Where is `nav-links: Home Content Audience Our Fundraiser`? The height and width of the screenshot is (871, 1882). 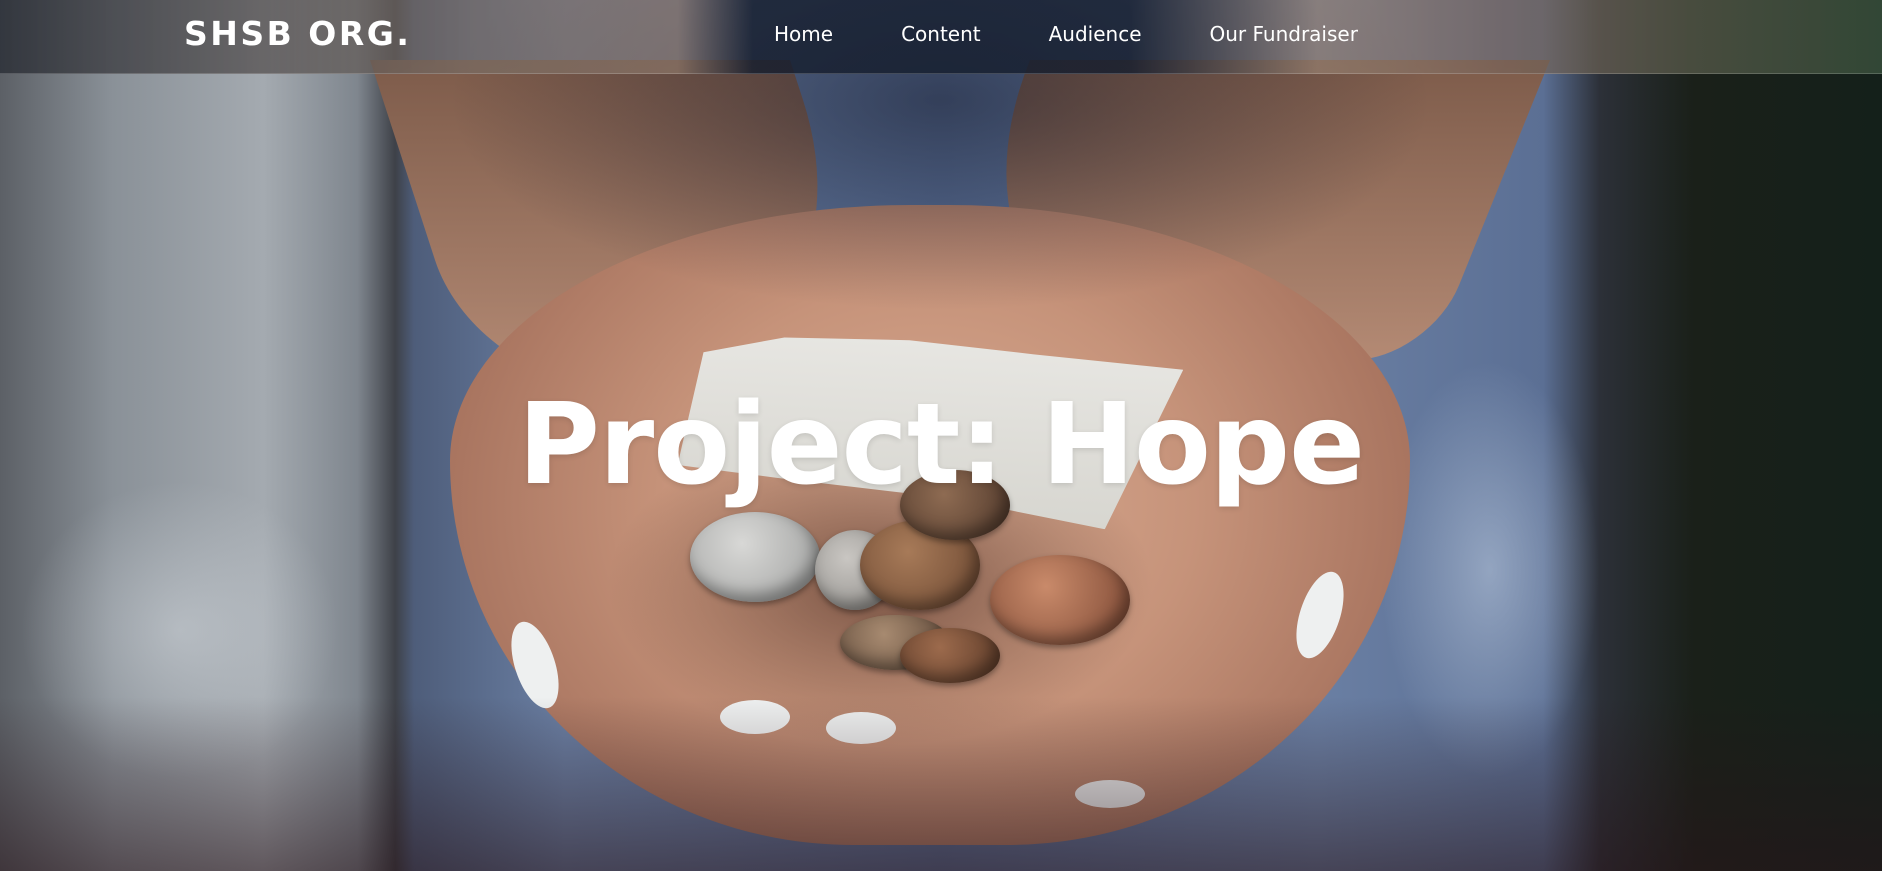
nav-links: Home Content Audience Our Fundraiser is located at coordinates (1066, 34).